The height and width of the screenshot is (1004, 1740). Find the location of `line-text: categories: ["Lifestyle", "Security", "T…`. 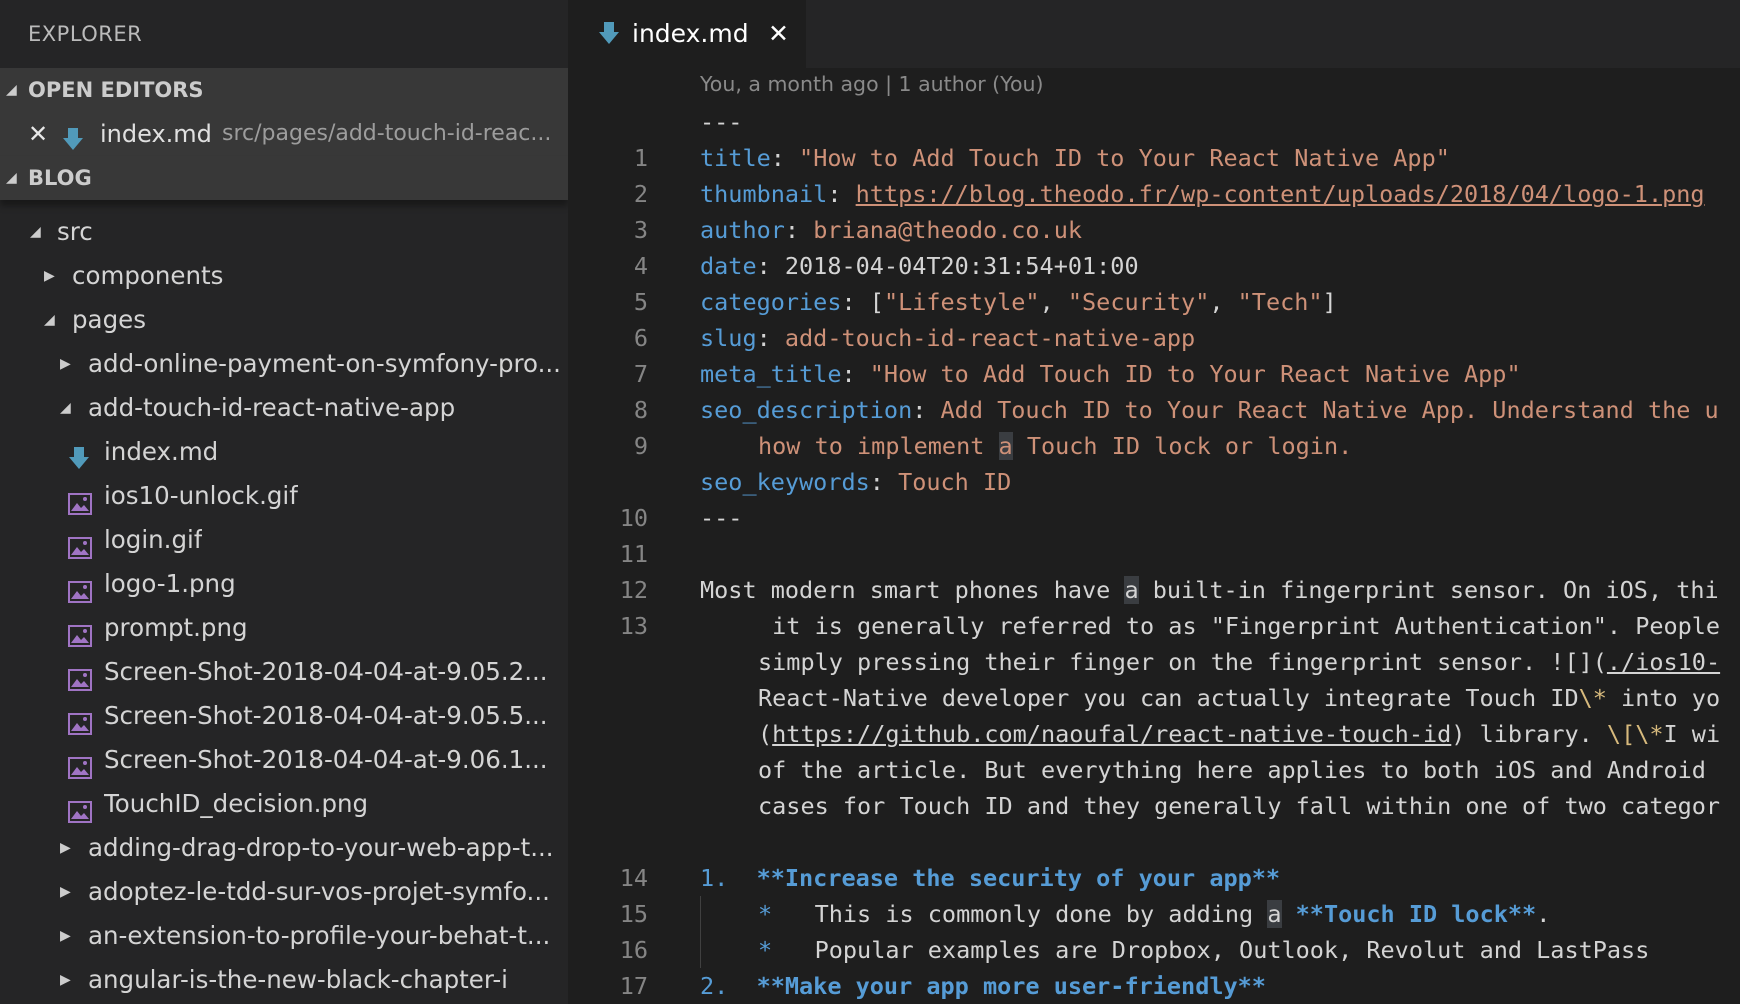

line-text: categories: ["Lifestyle", "Security", "T… is located at coordinates (1018, 302).